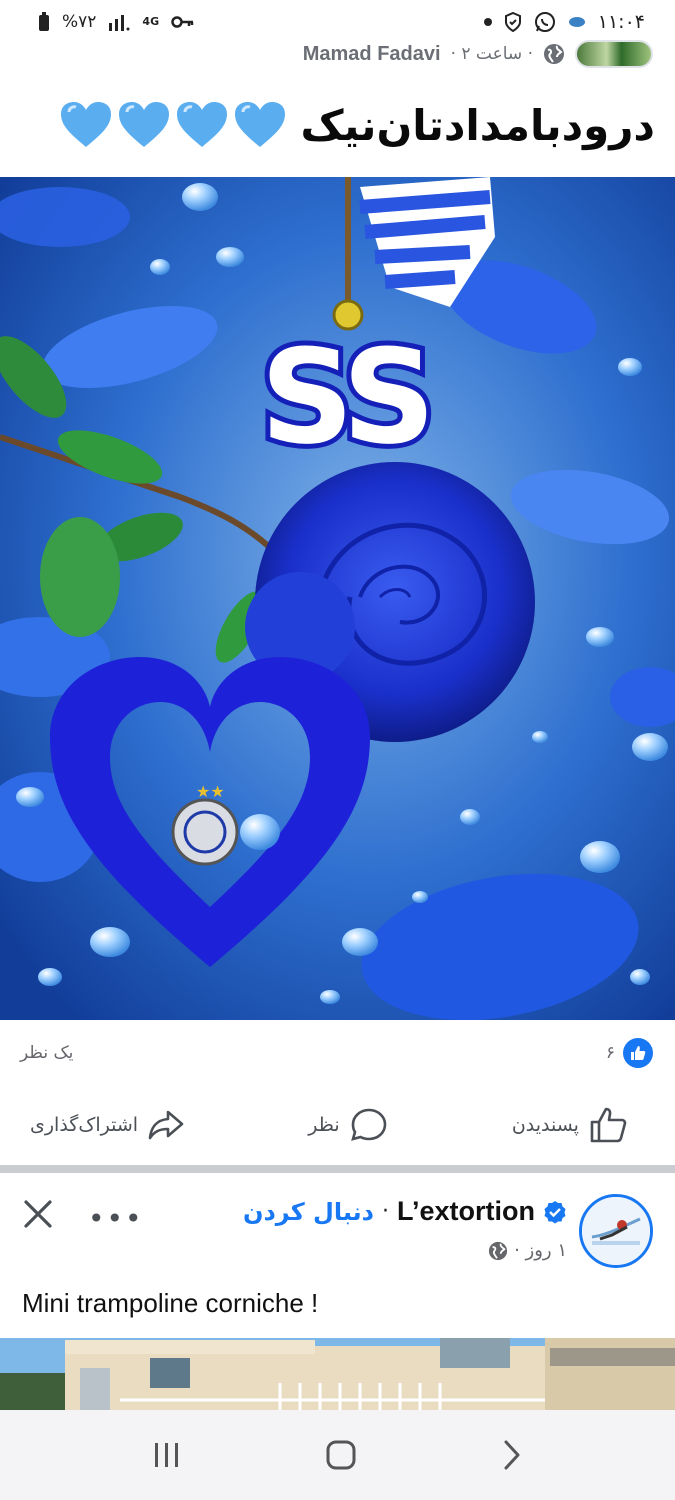 The width and height of the screenshot is (675, 1500). What do you see at coordinates (638, 1053) in the screenshot?
I see `like-reaction-icon` at bounding box center [638, 1053].